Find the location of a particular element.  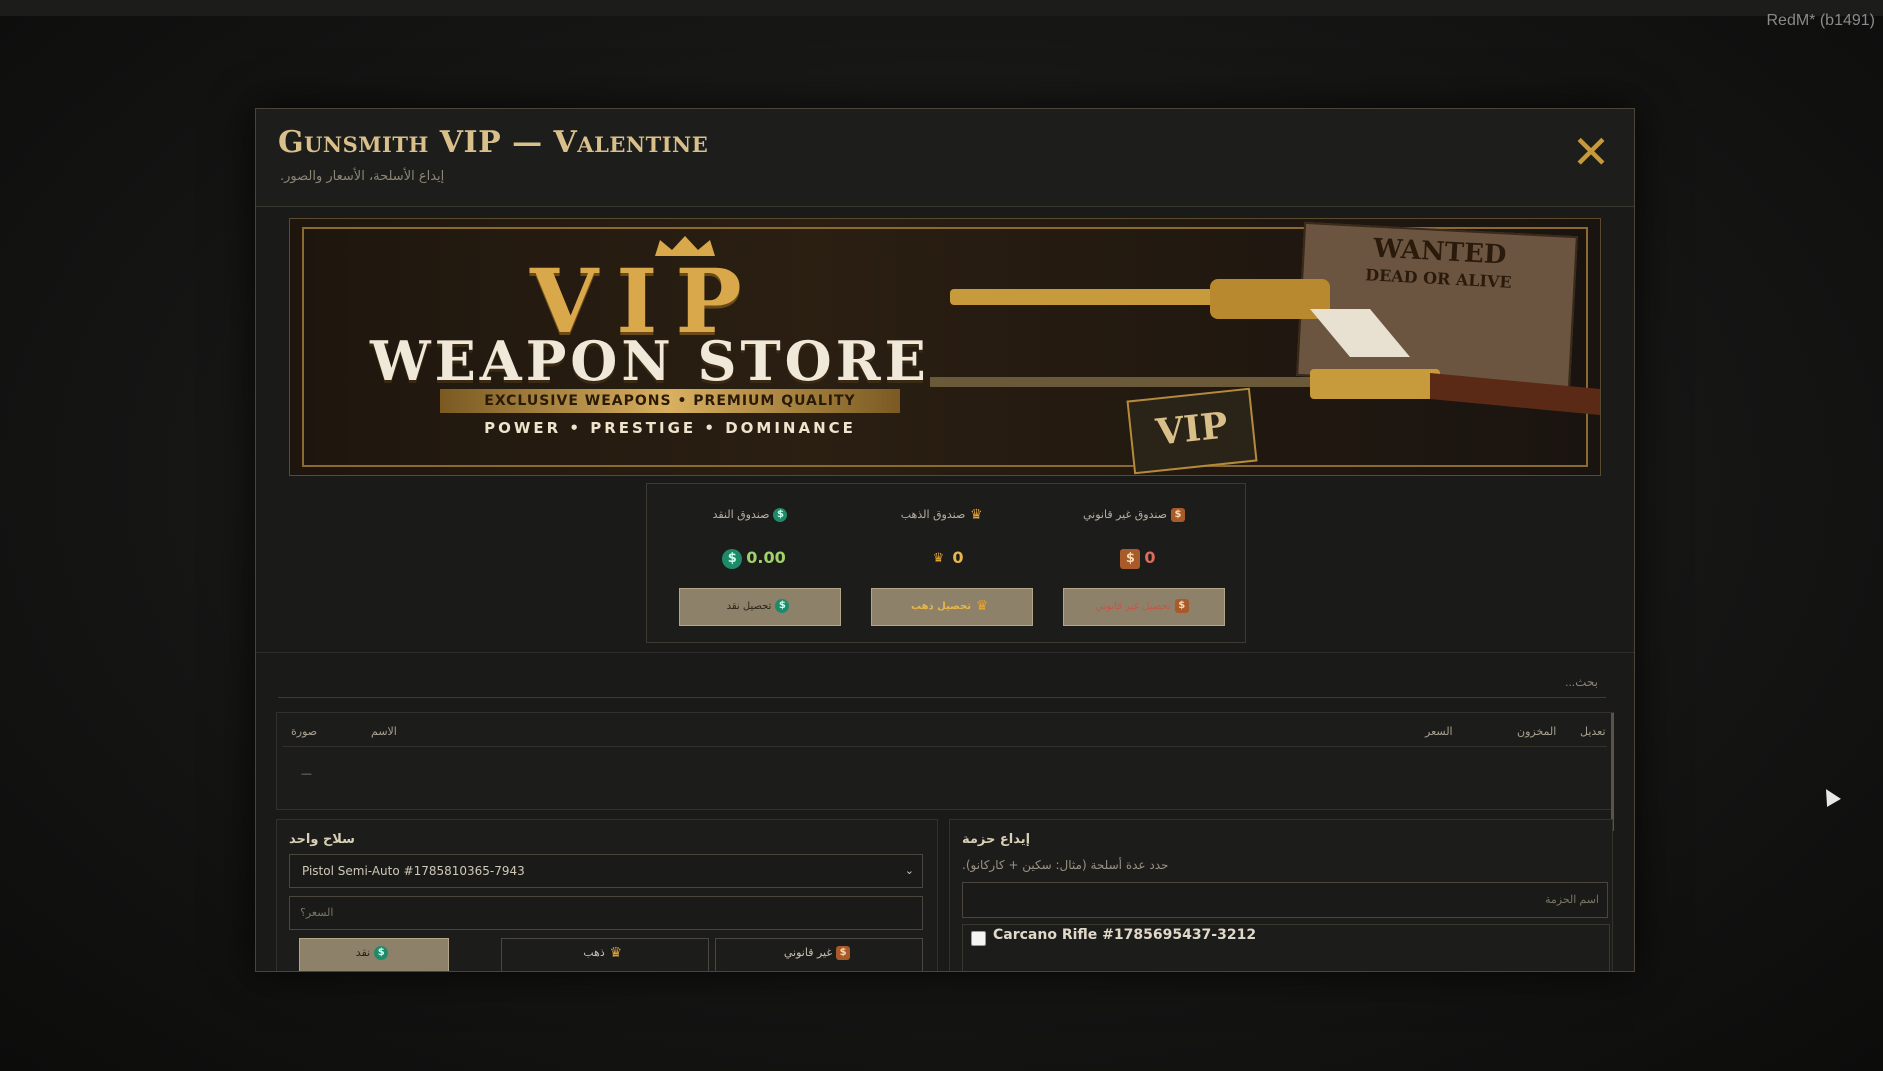

header-divider is located at coordinates (945, 746).